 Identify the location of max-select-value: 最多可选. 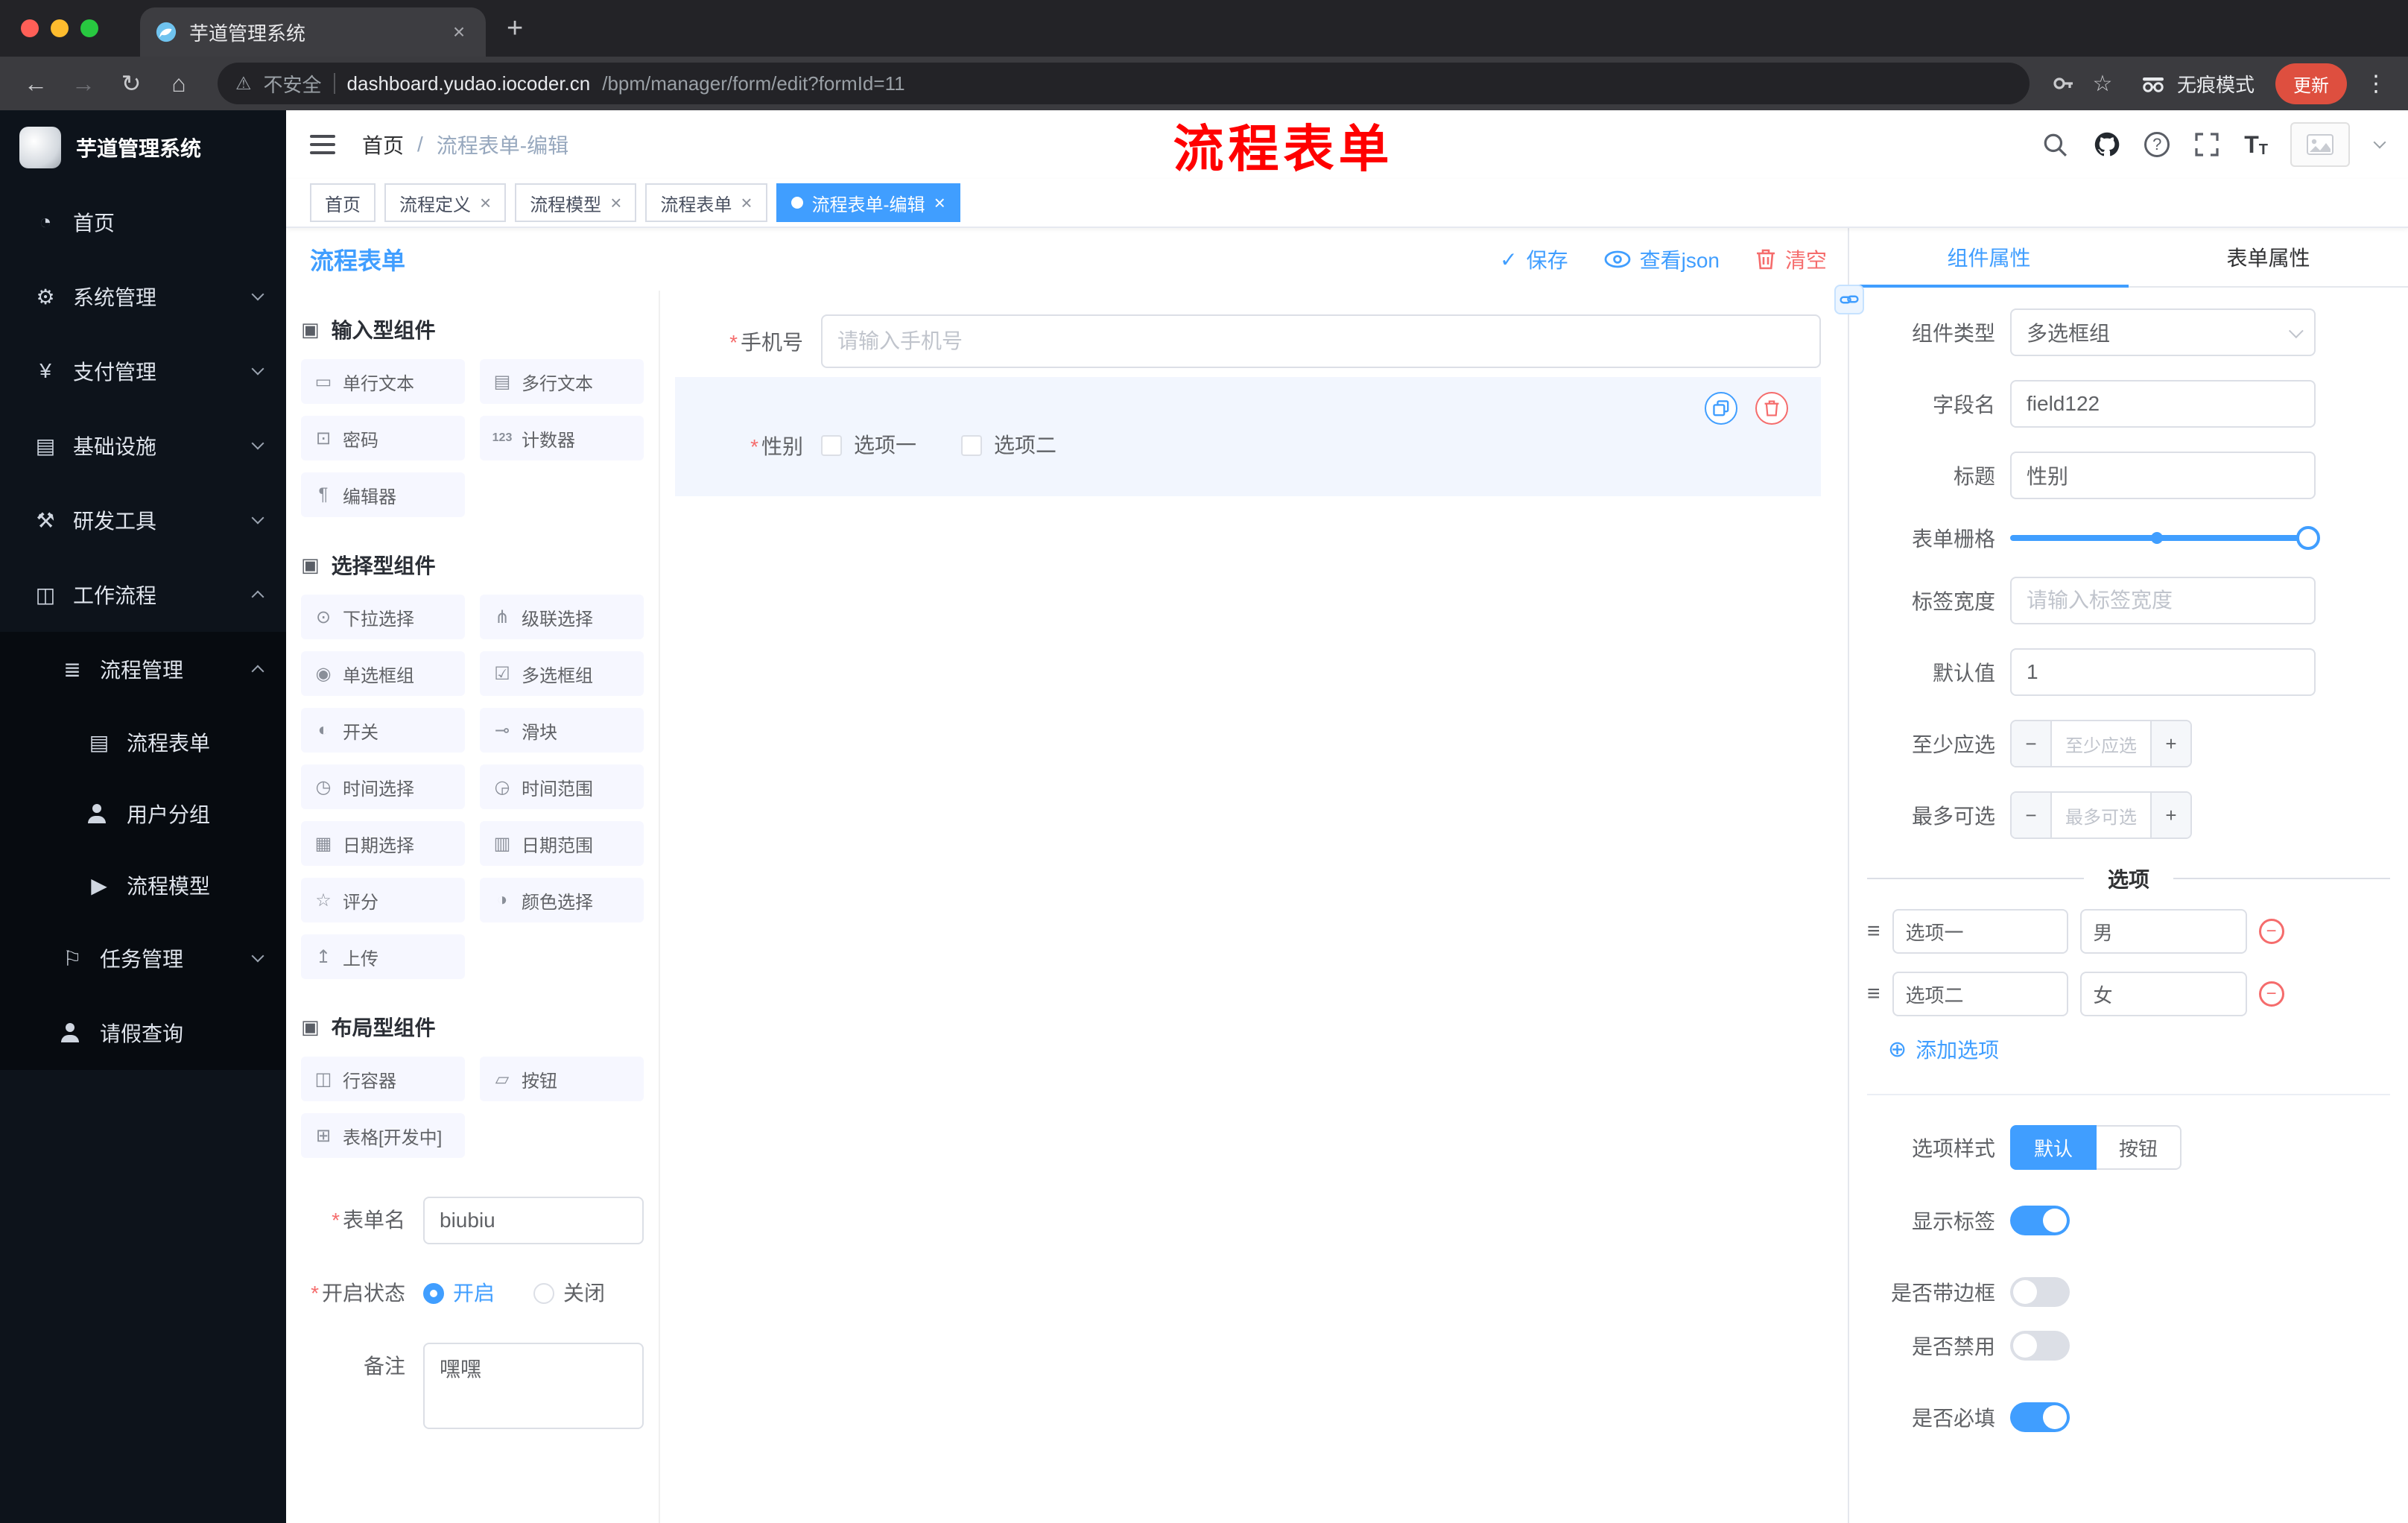
(2101, 816).